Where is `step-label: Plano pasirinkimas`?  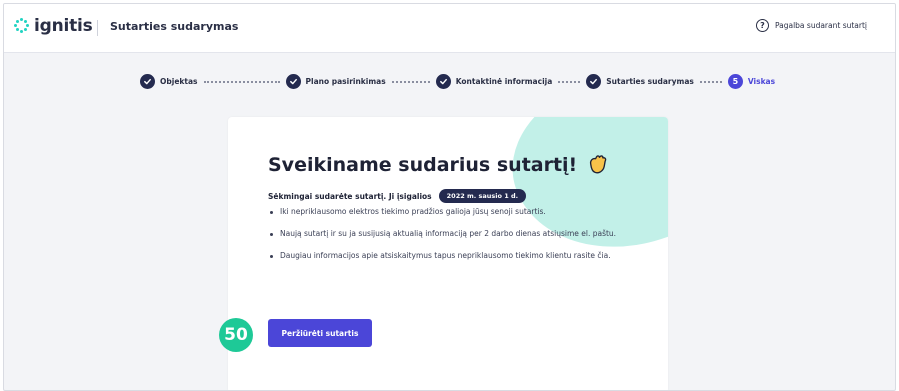 step-label: Plano pasirinkimas is located at coordinates (345, 81).